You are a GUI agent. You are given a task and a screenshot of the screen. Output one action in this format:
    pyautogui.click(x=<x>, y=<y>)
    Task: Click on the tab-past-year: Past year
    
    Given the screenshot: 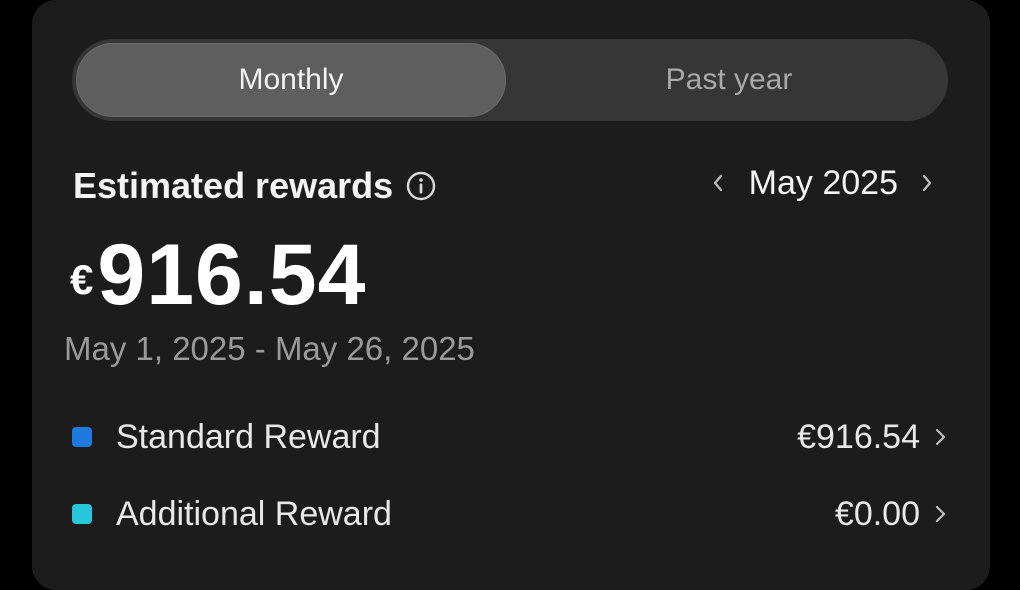 What is the action you would take?
    pyautogui.click(x=729, y=80)
    